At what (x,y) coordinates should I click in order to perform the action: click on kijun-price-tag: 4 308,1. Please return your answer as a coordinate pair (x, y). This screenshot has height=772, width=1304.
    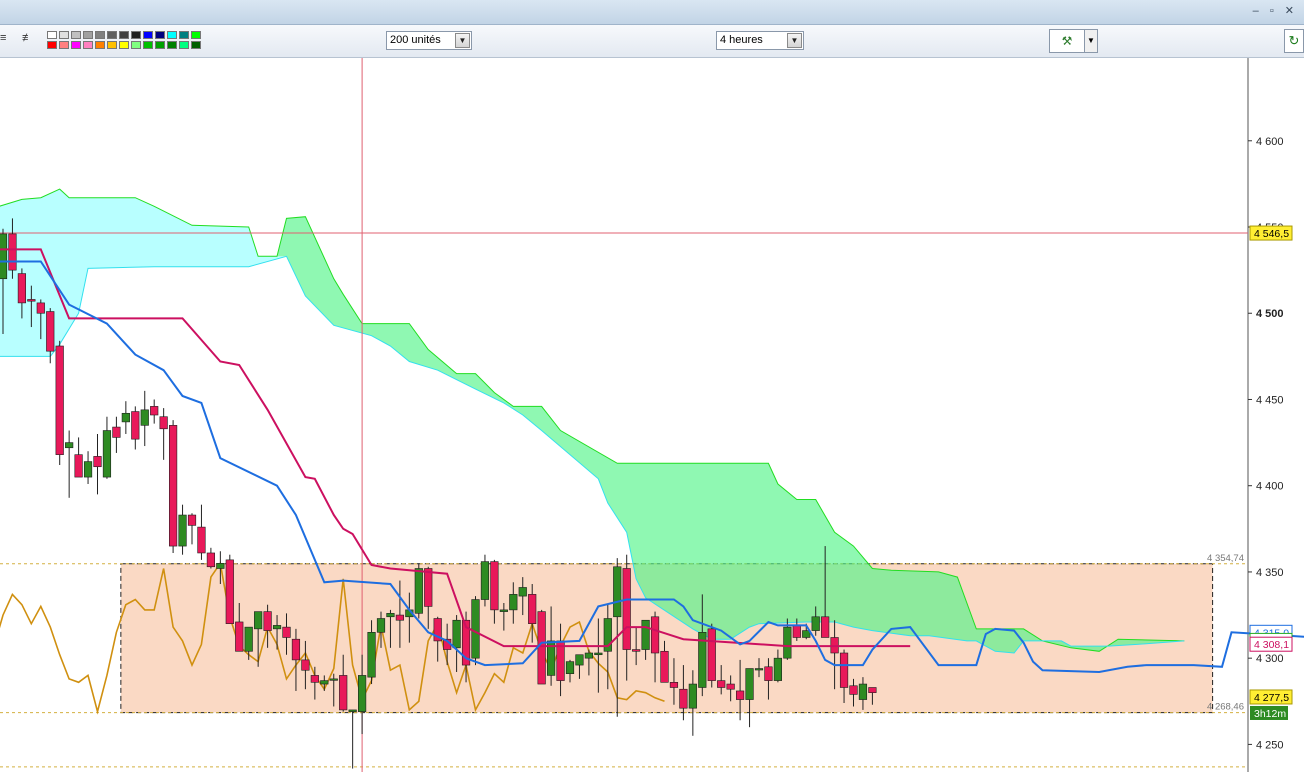
    Looking at the image, I should click on (1271, 645).